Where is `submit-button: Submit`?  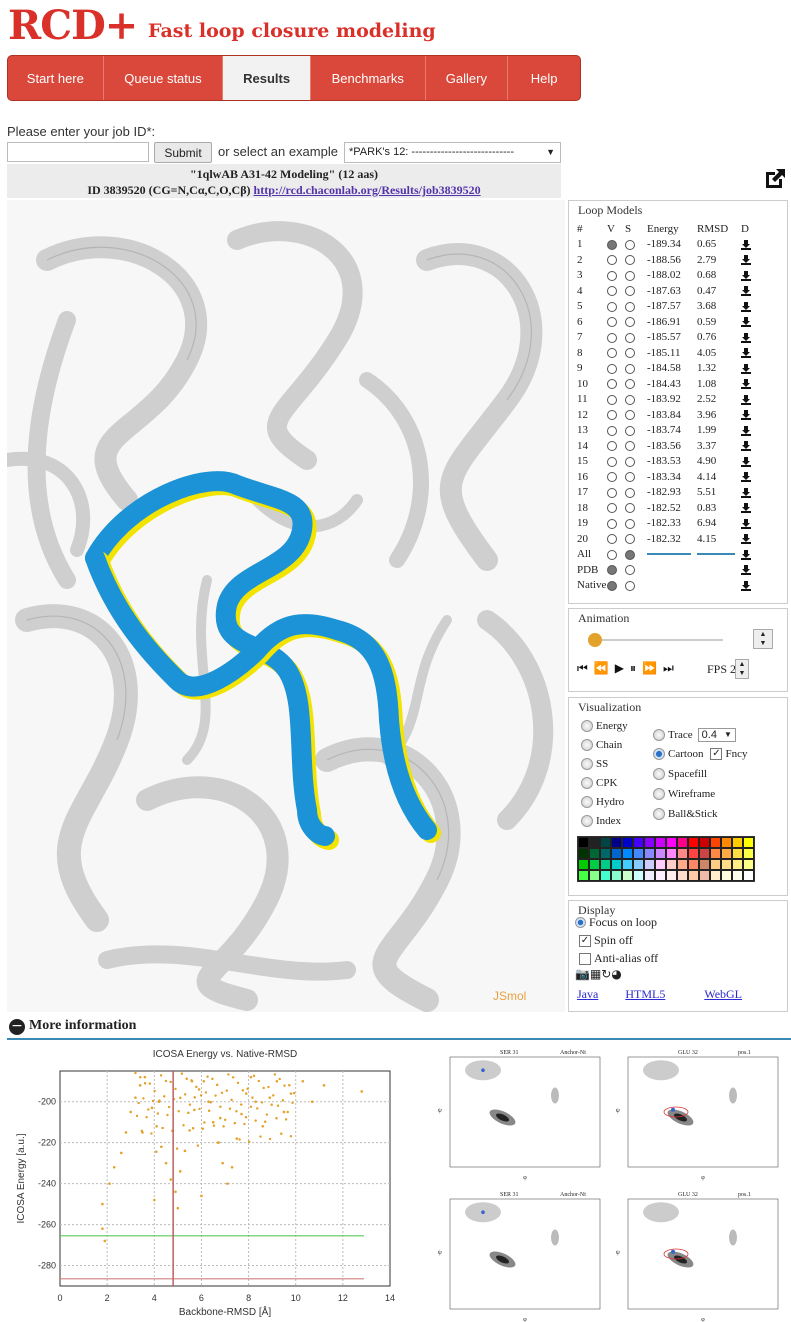
submit-button: Submit is located at coordinates (183, 152).